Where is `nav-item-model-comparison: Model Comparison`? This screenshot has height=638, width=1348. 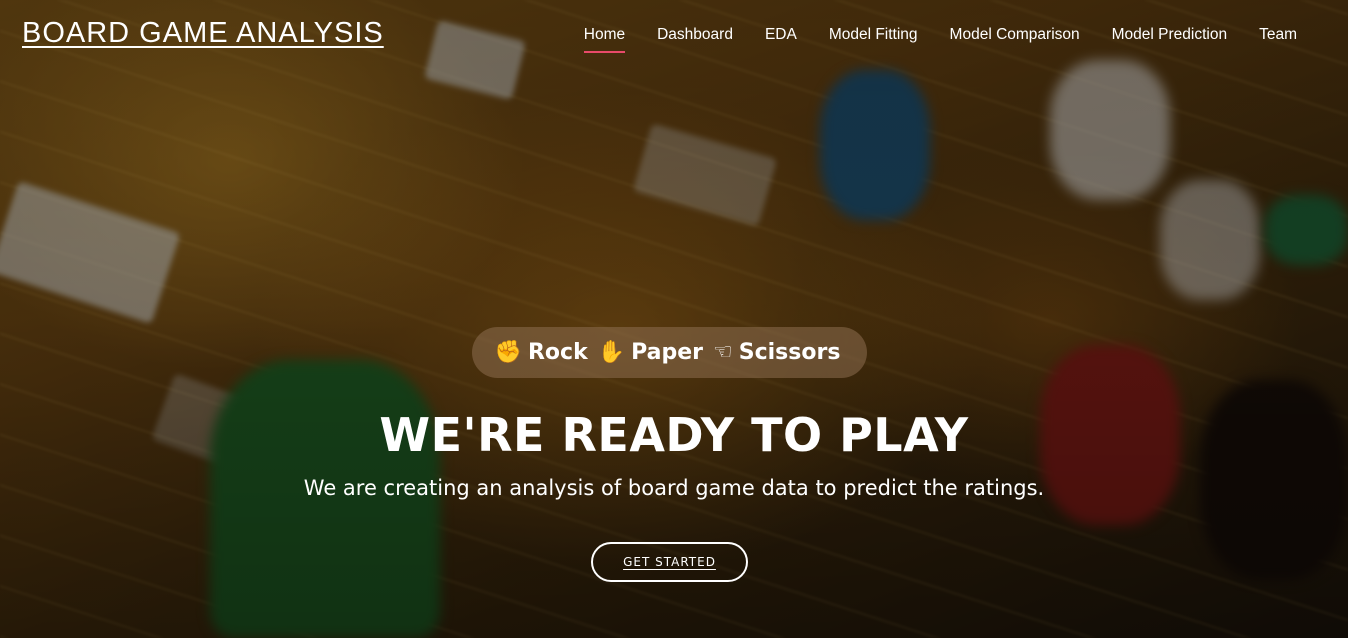
nav-item-model-comparison: Model Comparison is located at coordinates (1015, 35).